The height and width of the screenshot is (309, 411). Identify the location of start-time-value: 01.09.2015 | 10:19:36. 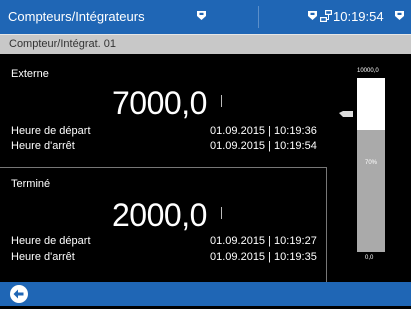
(263, 131).